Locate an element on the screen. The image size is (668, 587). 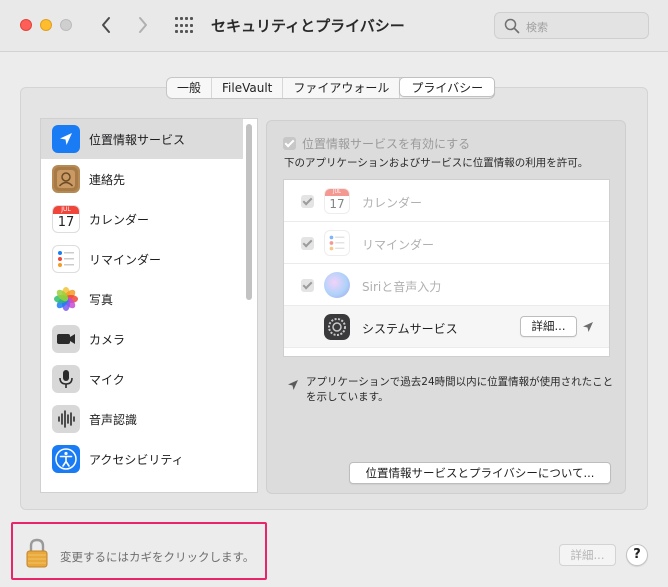
sidebar-item-calendar: JUL 17 カレンダー is located at coordinates (142, 219).